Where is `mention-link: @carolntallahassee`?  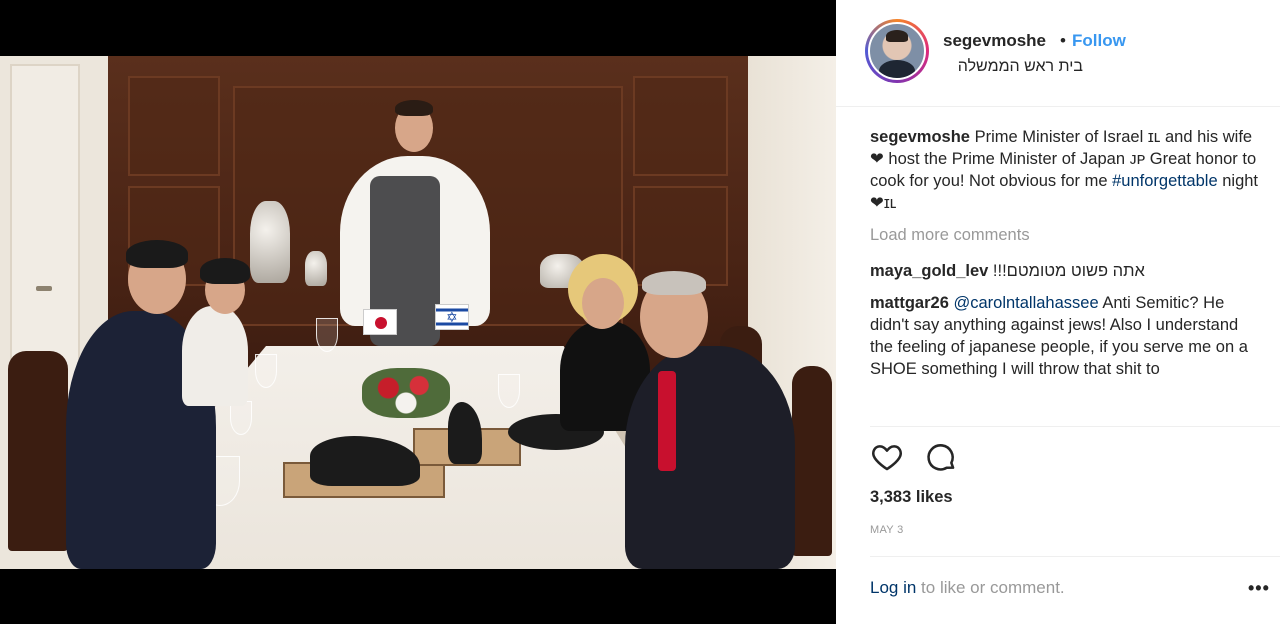 mention-link: @carolntallahassee is located at coordinates (1025, 303).